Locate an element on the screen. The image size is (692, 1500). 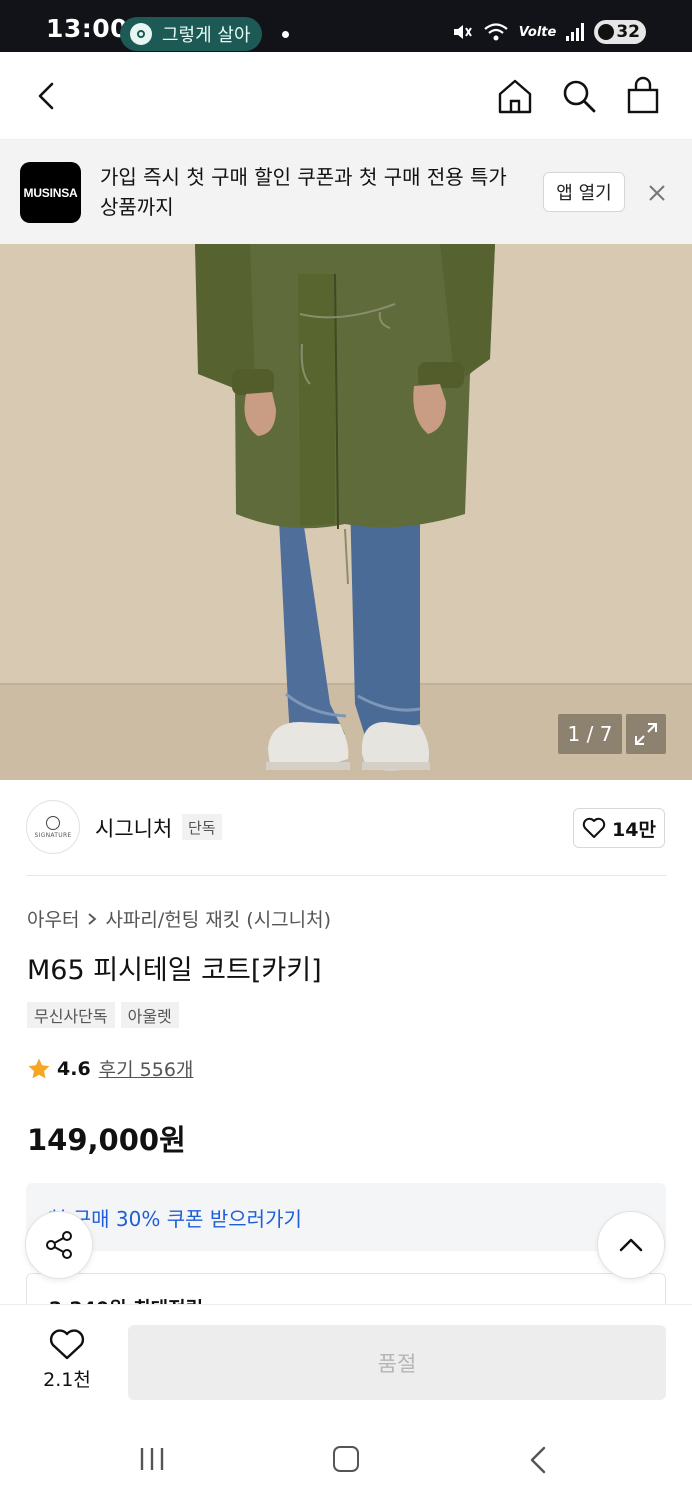
exclusive-badge: 단독 is located at coordinates (202, 827).